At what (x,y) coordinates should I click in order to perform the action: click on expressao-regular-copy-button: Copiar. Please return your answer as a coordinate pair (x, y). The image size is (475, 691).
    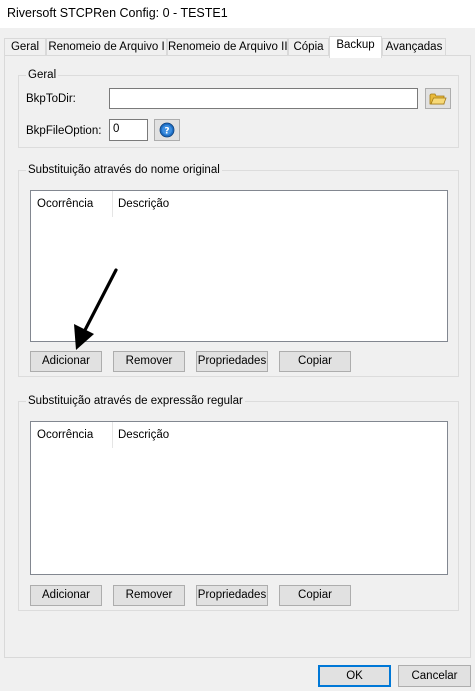
    Looking at the image, I should click on (315, 595).